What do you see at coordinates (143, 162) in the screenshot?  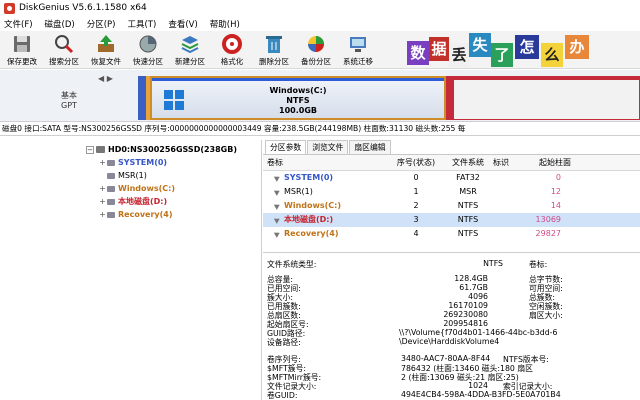 I see `tree-item-label: SYSTEM(0)` at bounding box center [143, 162].